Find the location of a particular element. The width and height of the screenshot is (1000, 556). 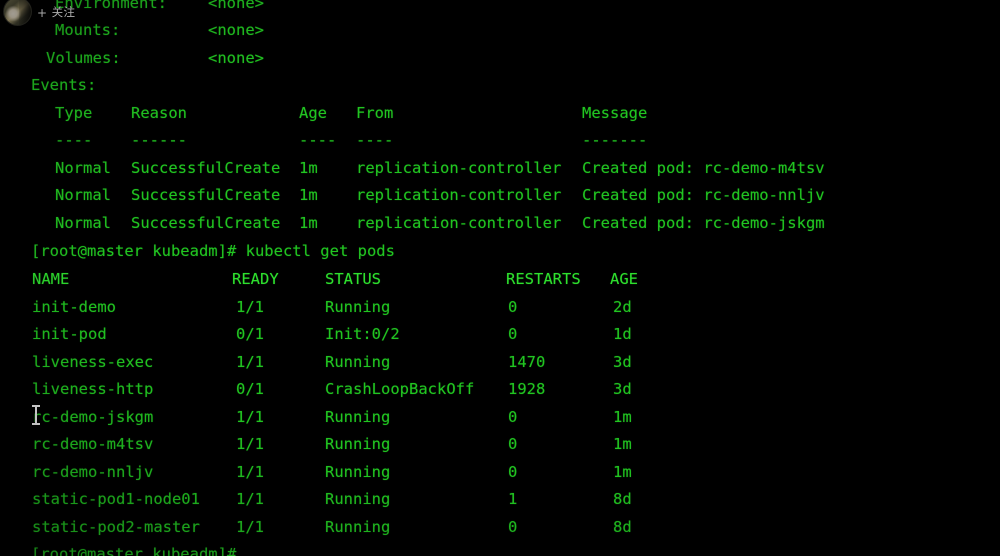

pods-header-restarts: RESTARTS is located at coordinates (543, 279).